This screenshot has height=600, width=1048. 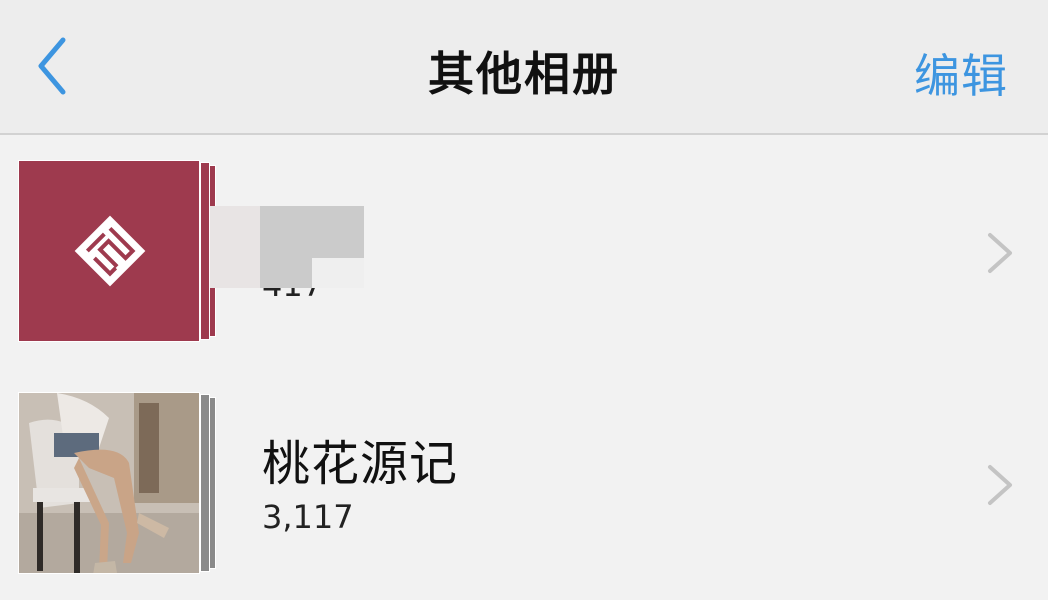 What do you see at coordinates (961, 73) in the screenshot?
I see `edit-button: 编辑` at bounding box center [961, 73].